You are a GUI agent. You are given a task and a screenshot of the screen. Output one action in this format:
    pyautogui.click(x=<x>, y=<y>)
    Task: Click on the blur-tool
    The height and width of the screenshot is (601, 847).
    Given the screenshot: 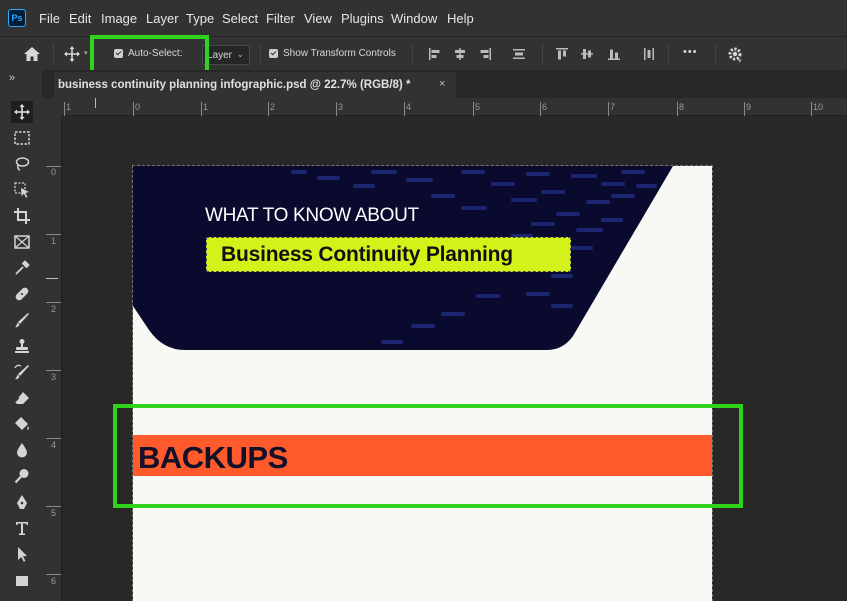 What is the action you would take?
    pyautogui.click(x=22, y=450)
    